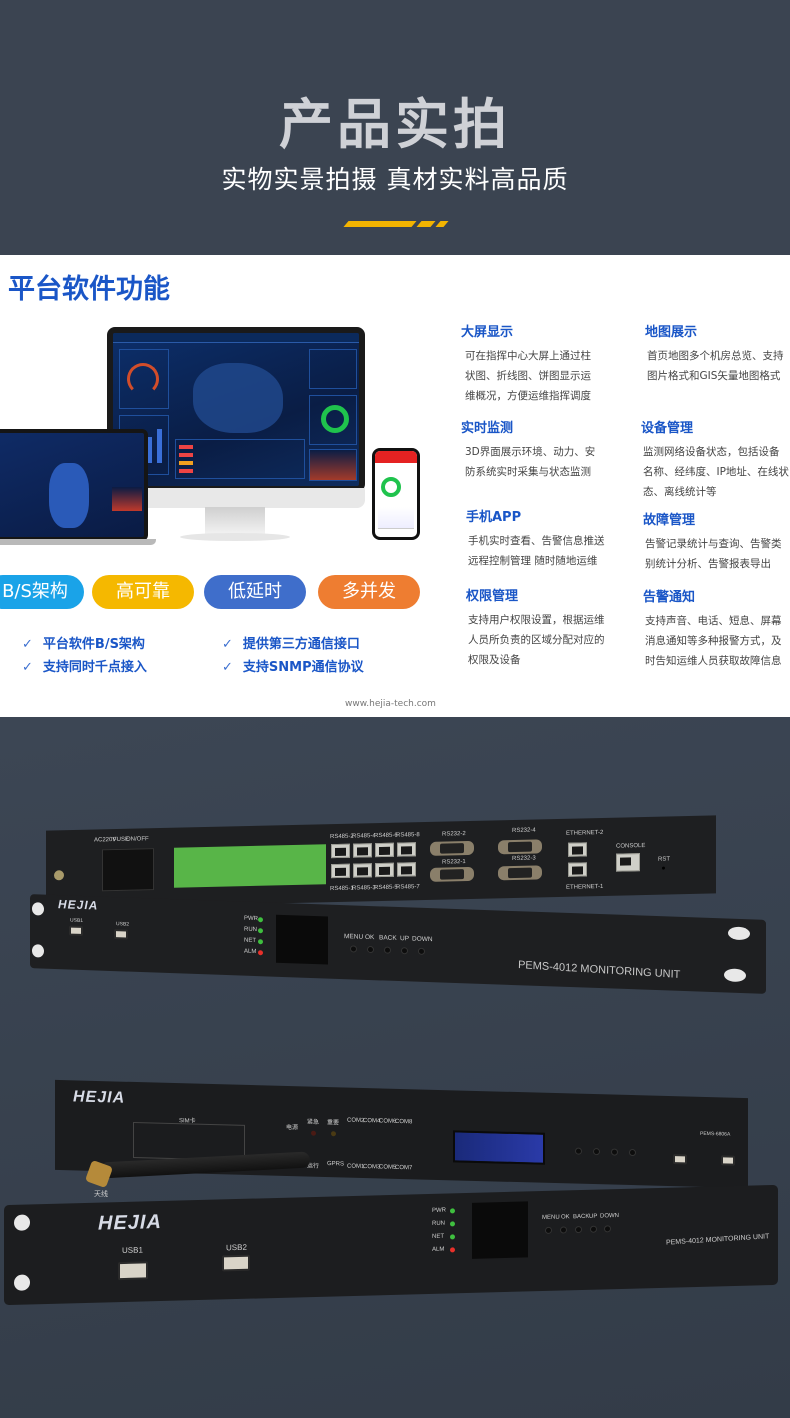 This screenshot has height=1418, width=790. Describe the element at coordinates (712, 541) in the screenshot. I see `feature-fault-management: 故障管理 告警记录统计与查询、告警类别统计分析、告警报表导出` at that location.